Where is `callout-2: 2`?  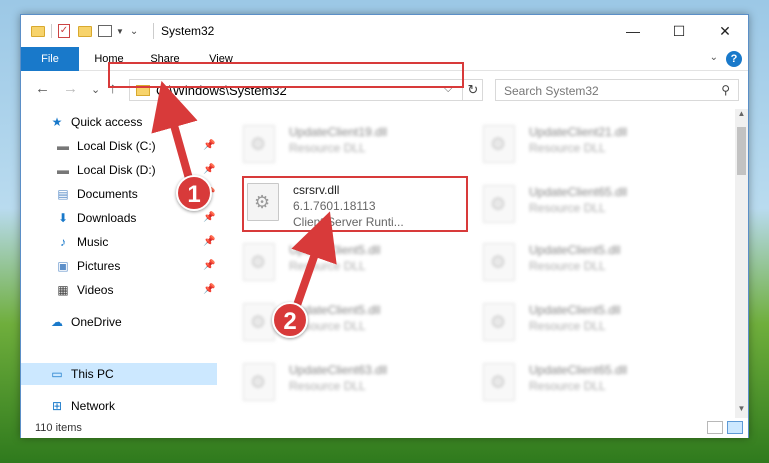 callout-2: 2 is located at coordinates (290, 320).